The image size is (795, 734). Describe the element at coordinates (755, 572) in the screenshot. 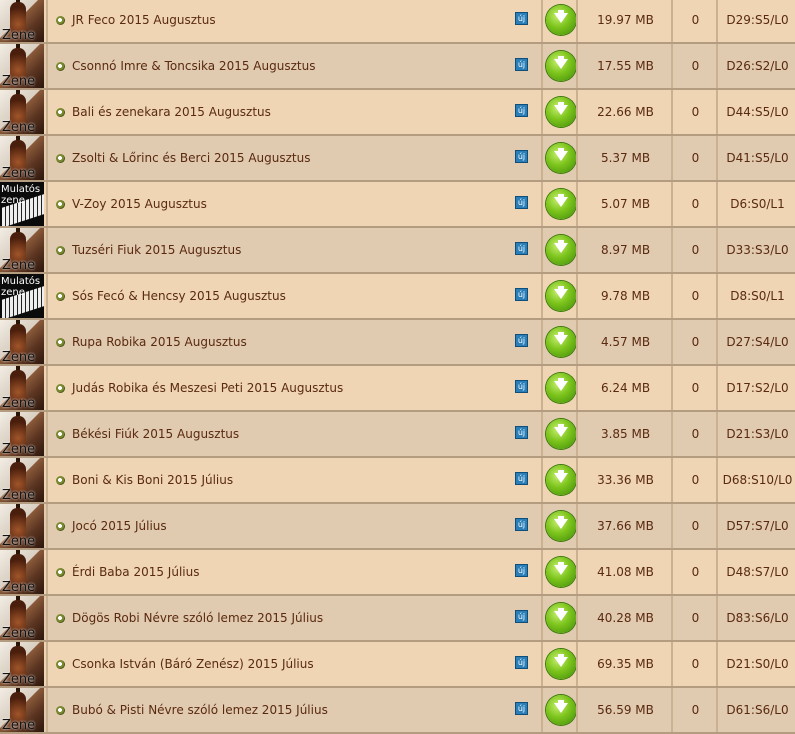

I see `peer-stats: D48:S7/L0` at that location.